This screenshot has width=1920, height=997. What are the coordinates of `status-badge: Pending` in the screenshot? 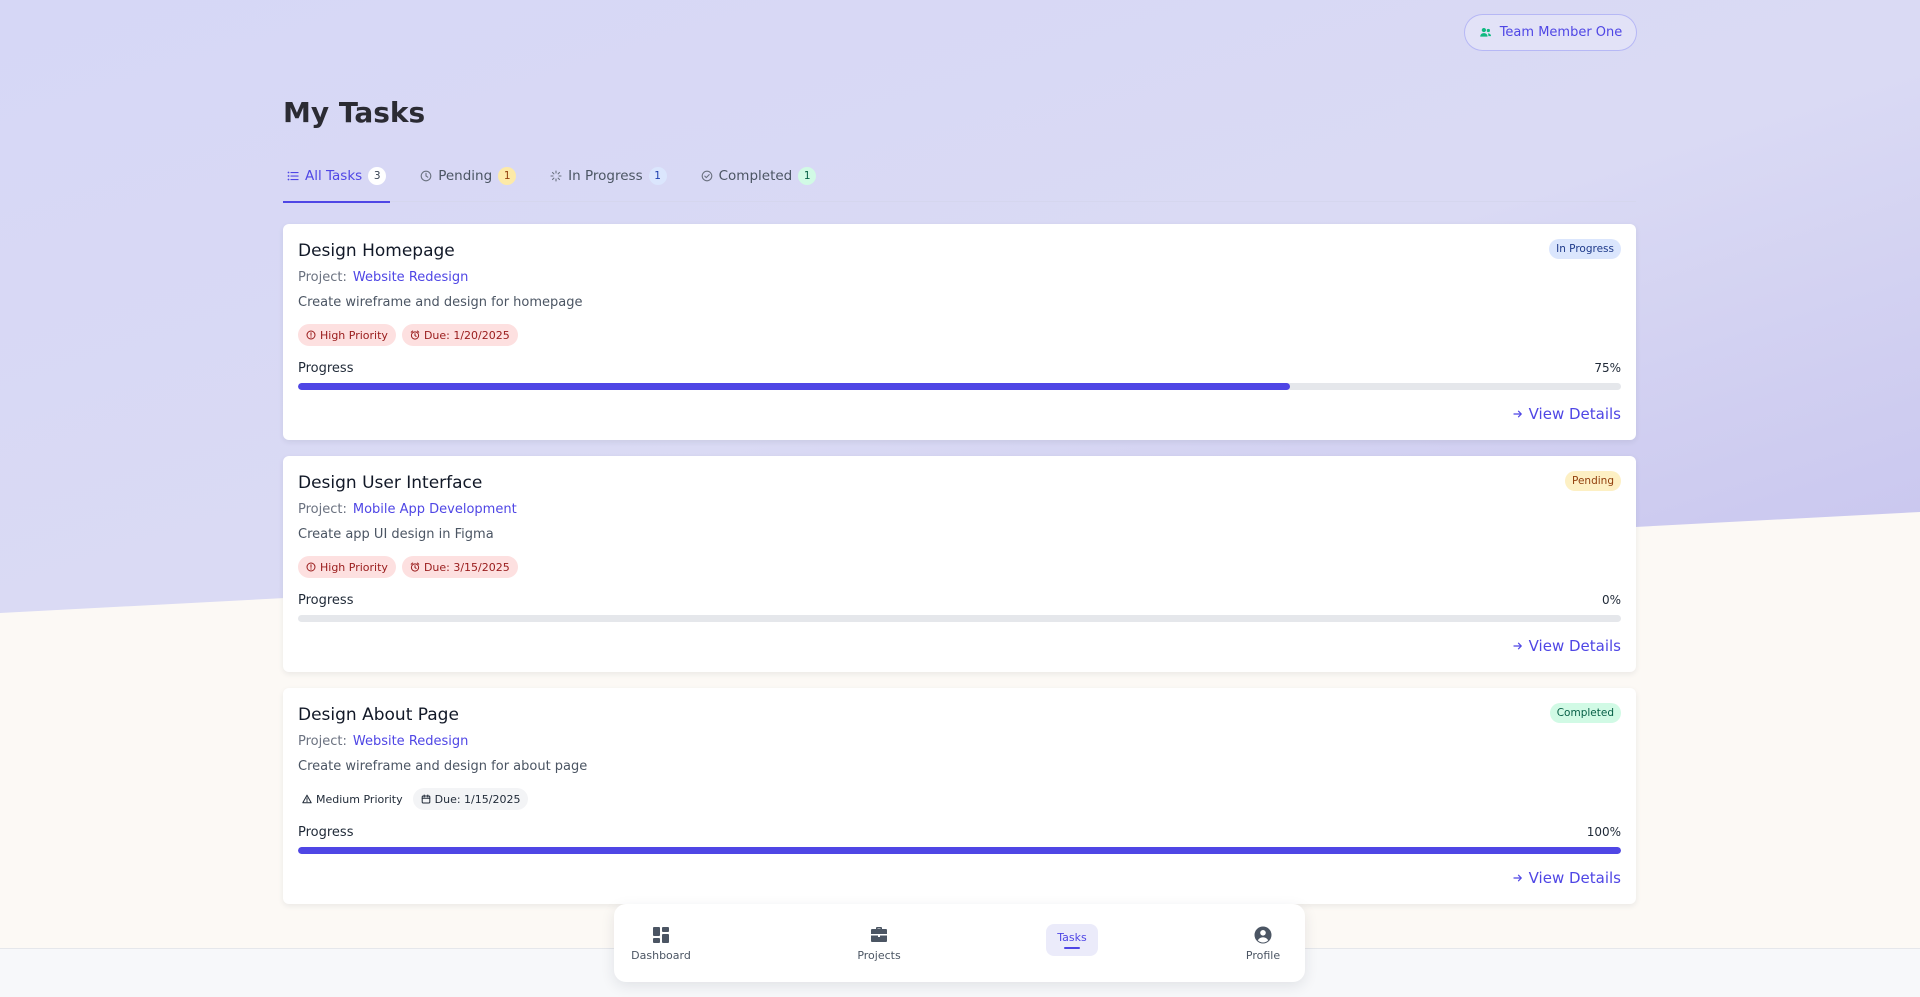 It's located at (1593, 481).